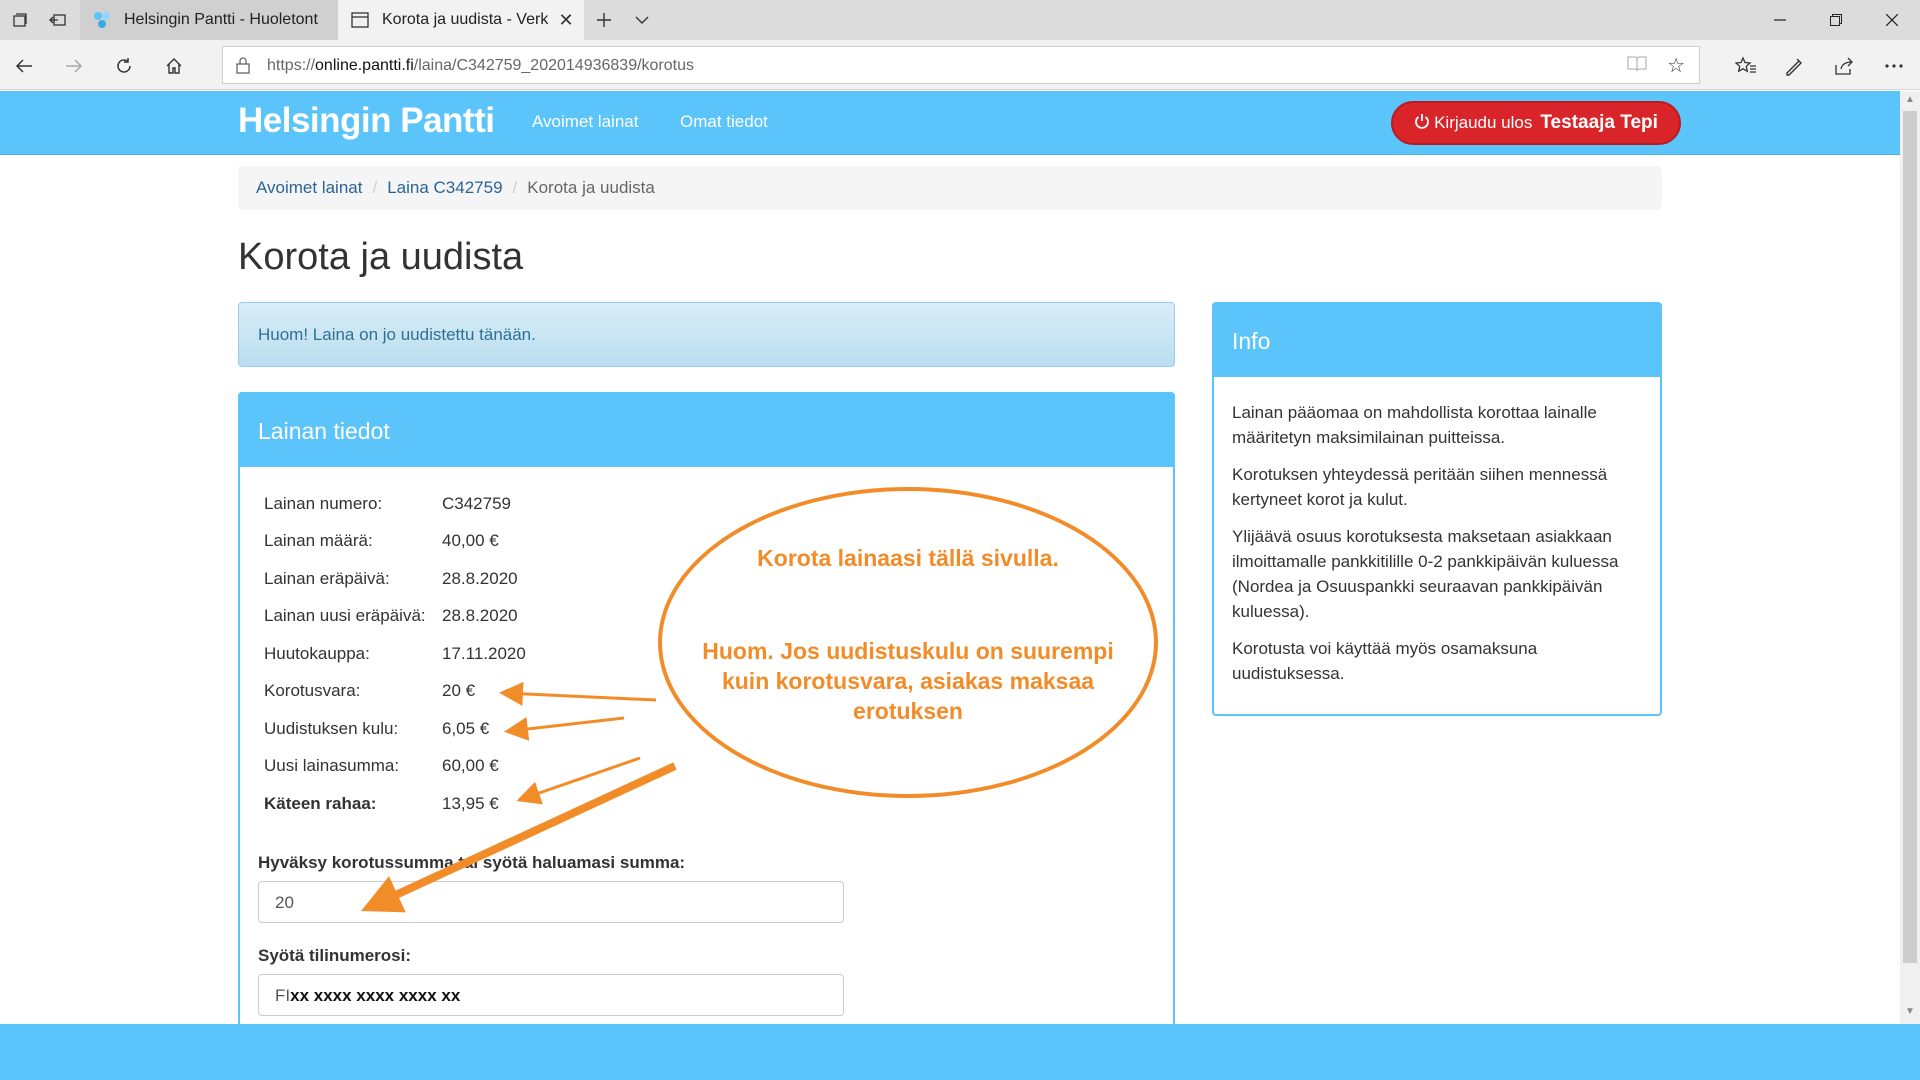  What do you see at coordinates (604, 20) in the screenshot?
I see `new-tab-icon` at bounding box center [604, 20].